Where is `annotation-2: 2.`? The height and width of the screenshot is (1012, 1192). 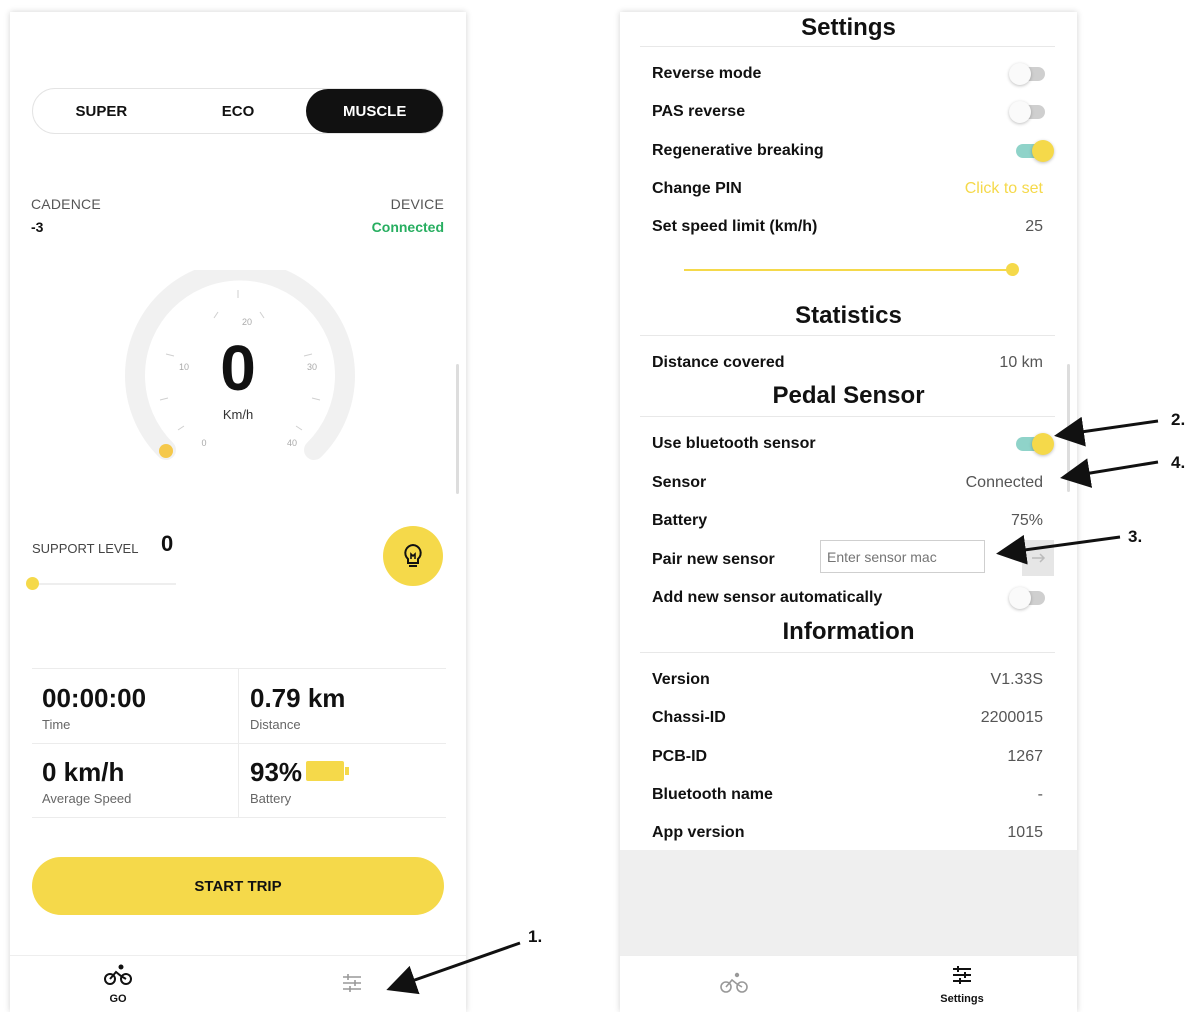 annotation-2: 2. is located at coordinates (1178, 419).